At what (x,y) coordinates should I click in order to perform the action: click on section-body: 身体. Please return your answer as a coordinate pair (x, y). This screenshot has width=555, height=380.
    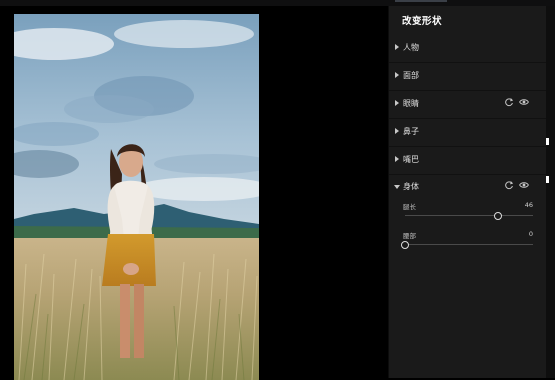
    Looking at the image, I should click on (468, 187).